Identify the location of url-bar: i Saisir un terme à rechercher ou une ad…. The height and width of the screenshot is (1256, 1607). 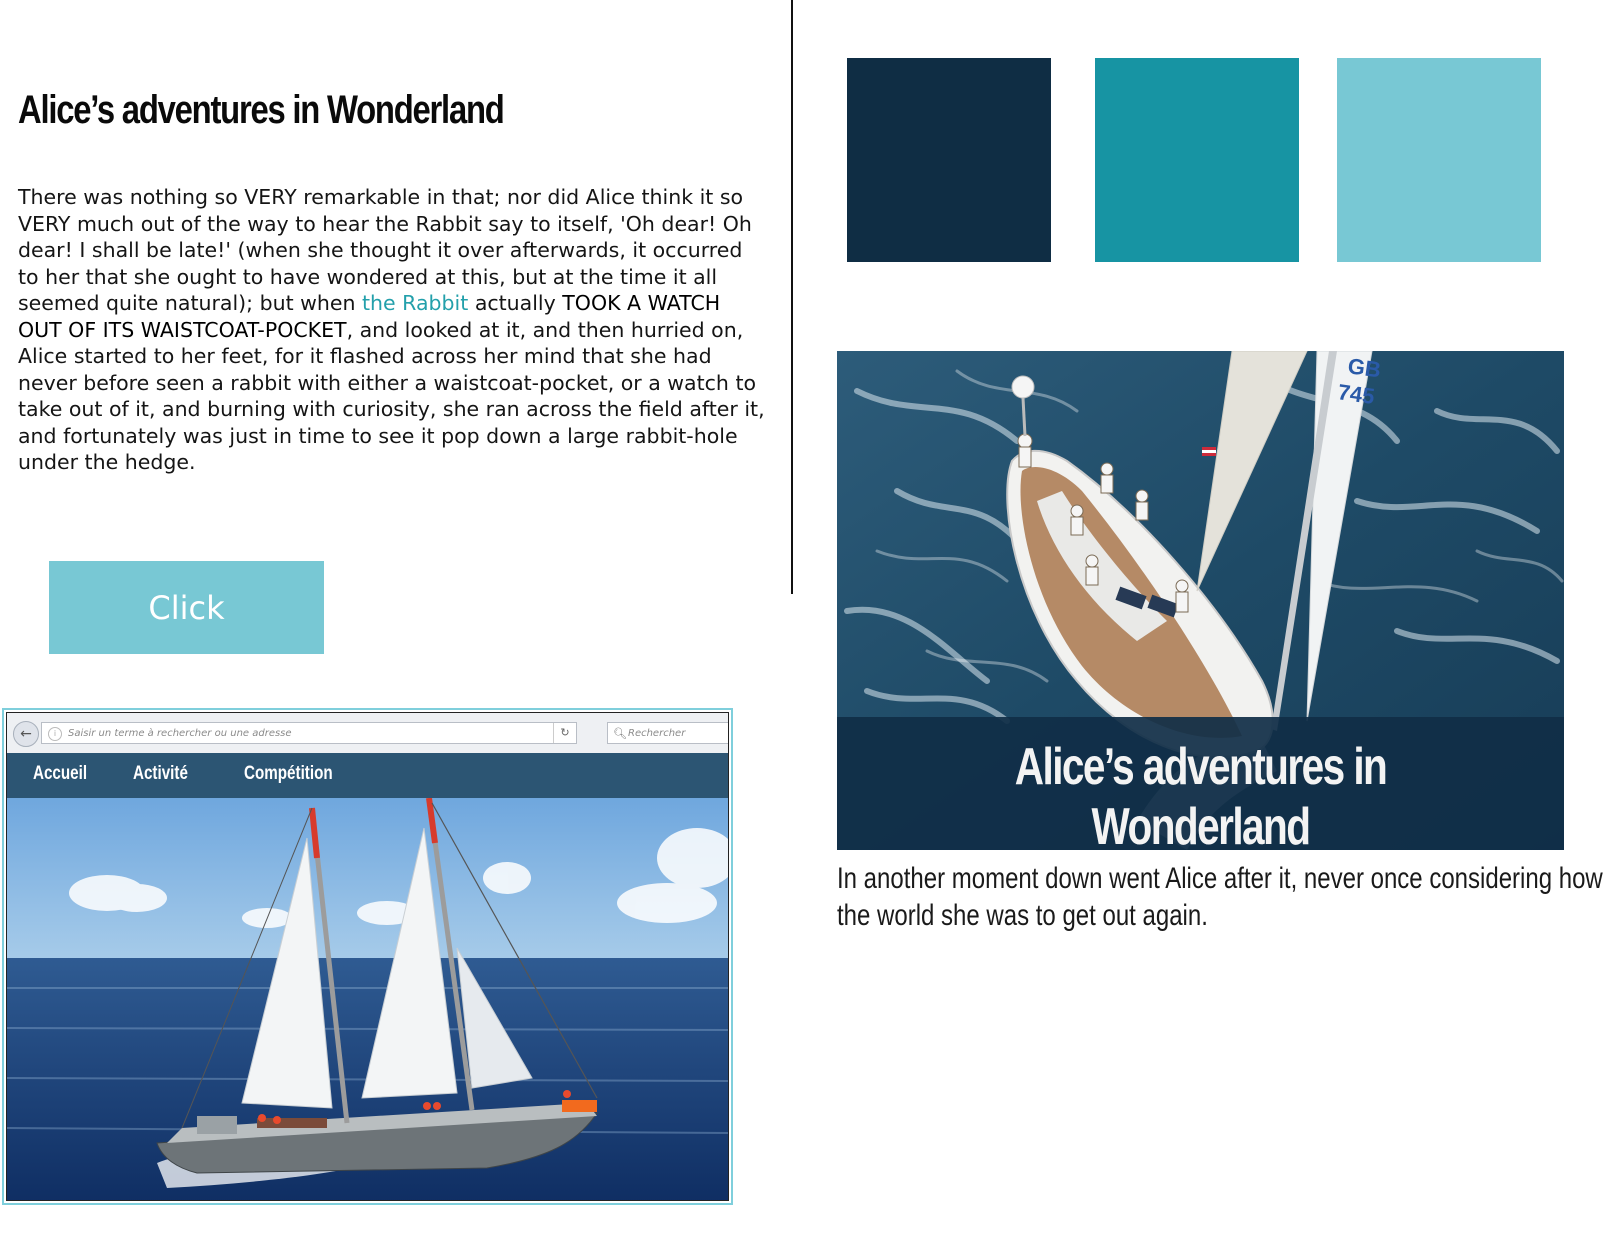
(309, 733).